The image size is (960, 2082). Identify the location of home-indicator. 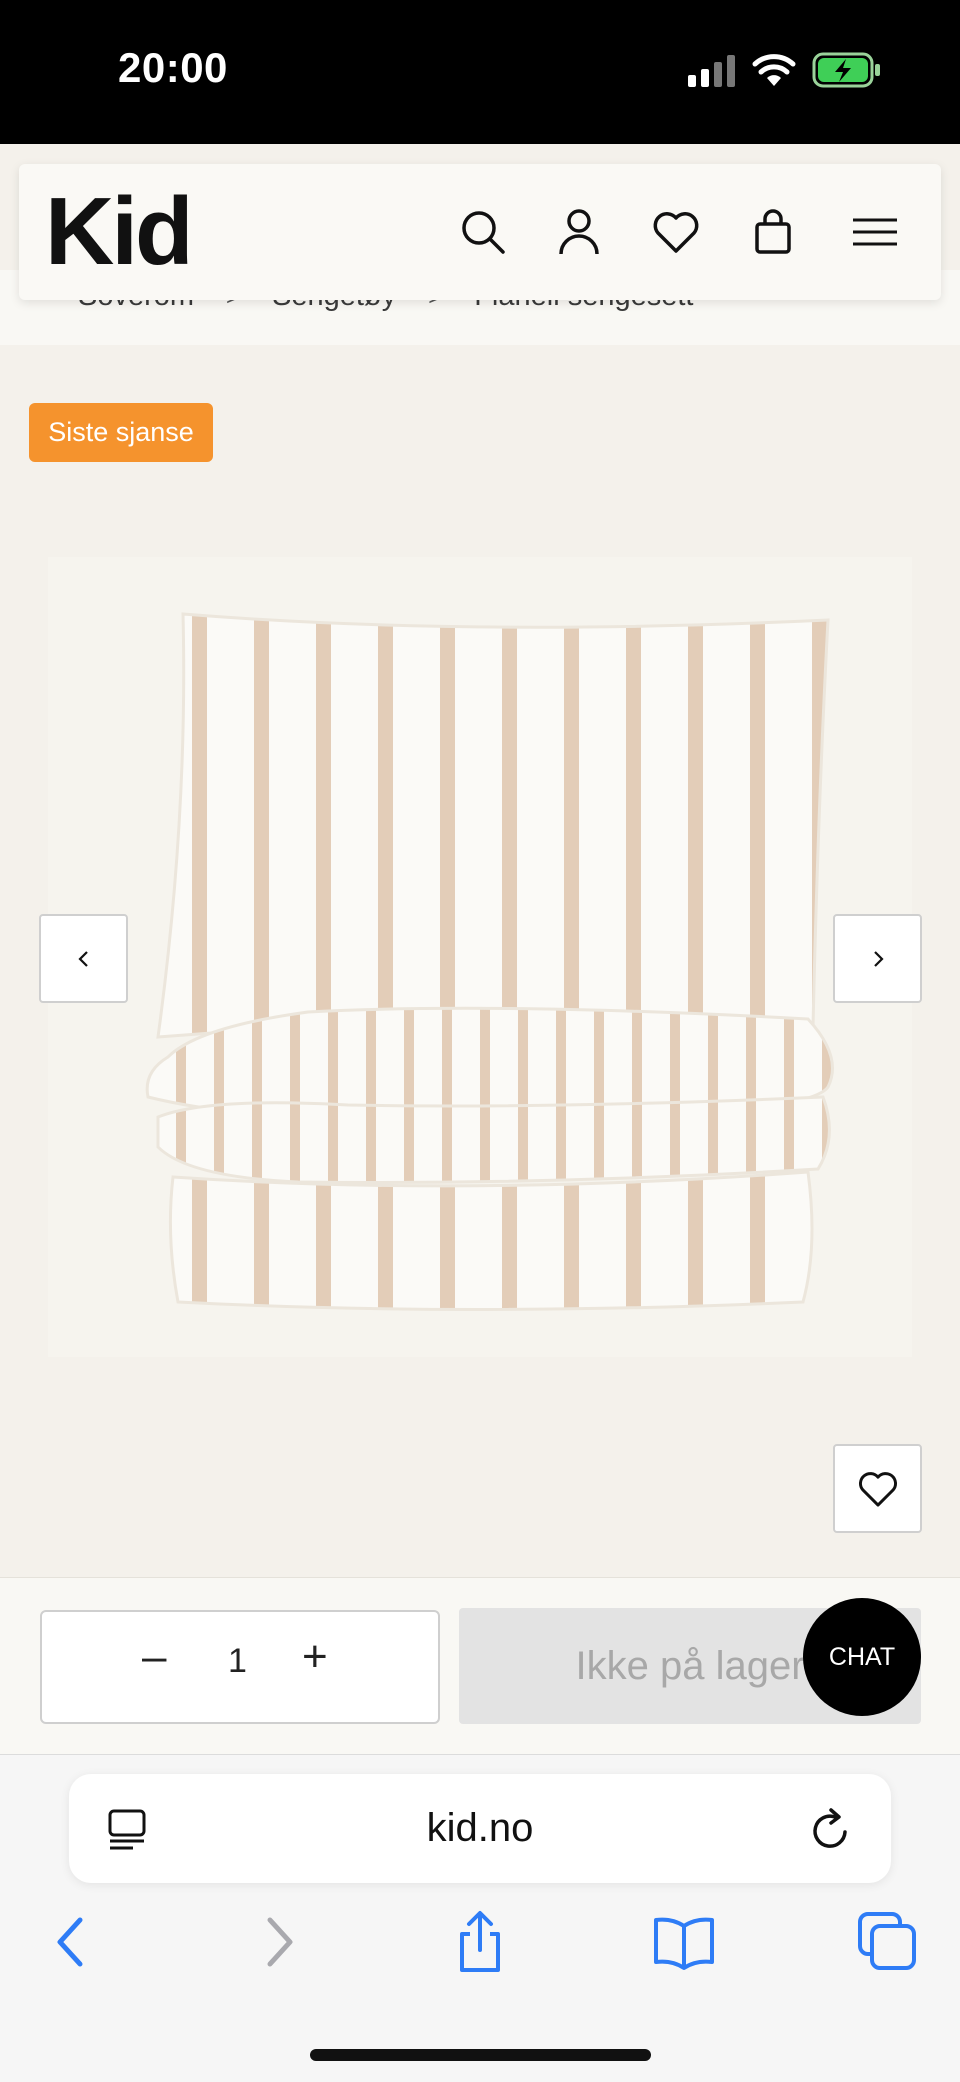
(480, 2055).